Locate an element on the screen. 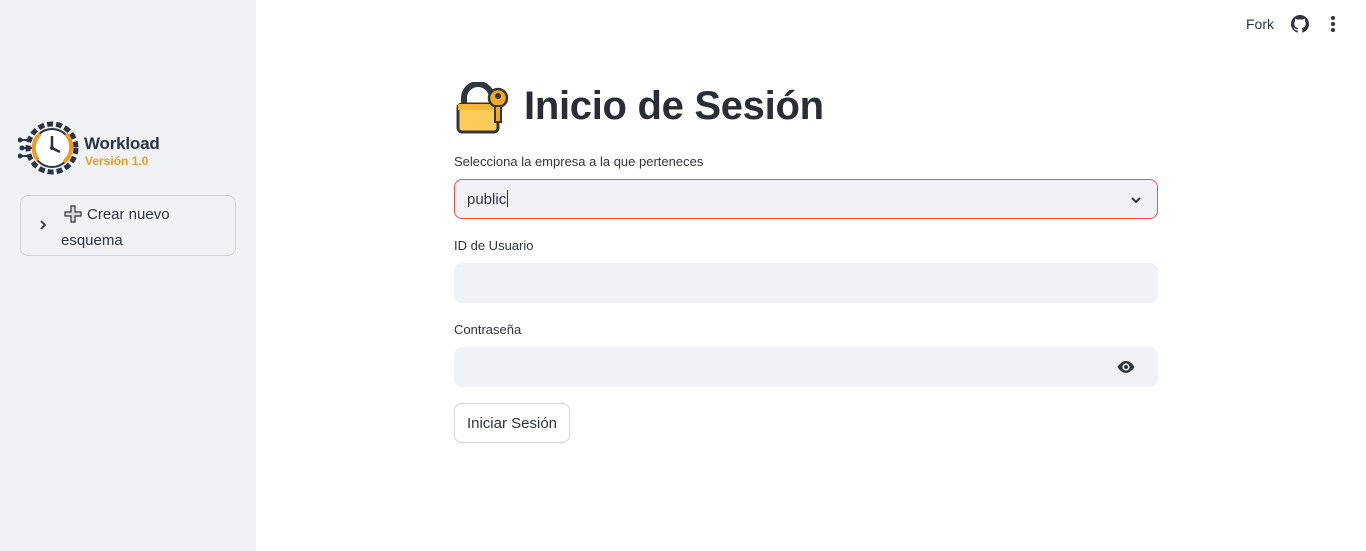 The image size is (1366, 551). lock-with-key-icon is located at coordinates (482, 108).